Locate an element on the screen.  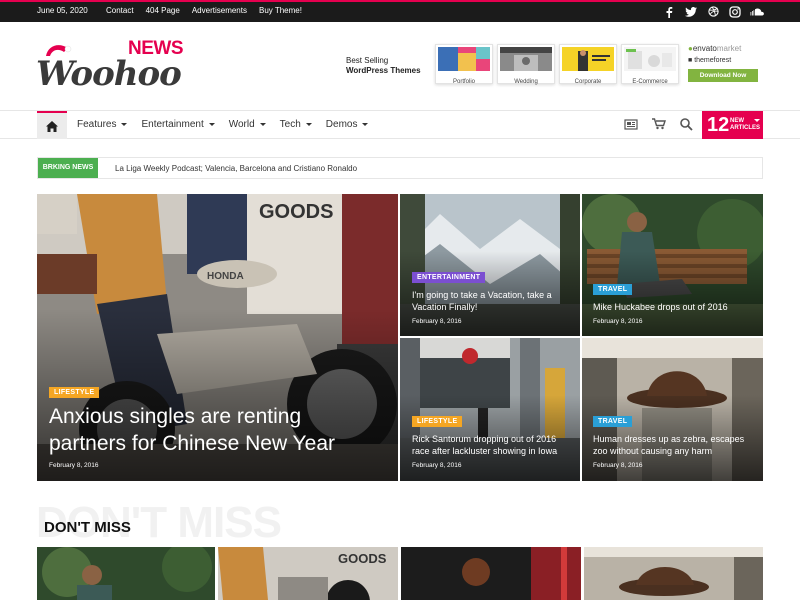
svg-text: GOODS is located at coordinates (362, 558).